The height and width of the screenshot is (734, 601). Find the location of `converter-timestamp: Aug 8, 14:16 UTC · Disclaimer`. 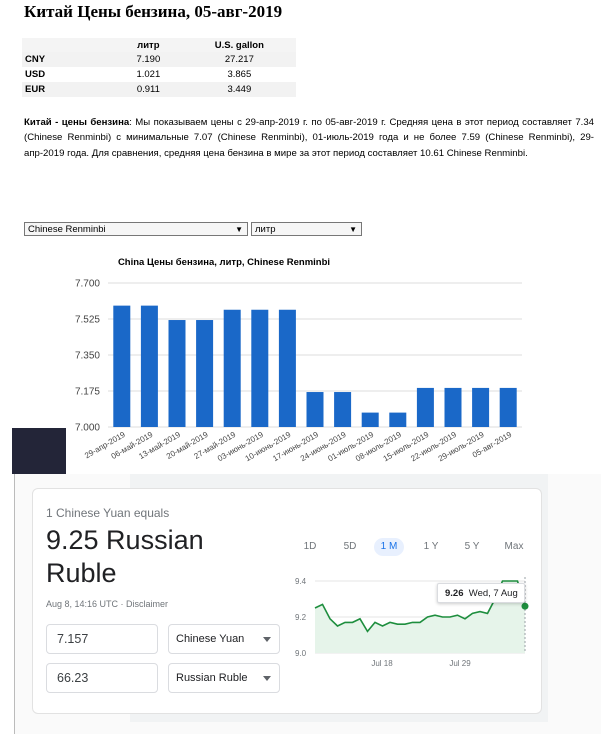

converter-timestamp: Aug 8, 14:16 UTC · Disclaimer is located at coordinates (107, 604).